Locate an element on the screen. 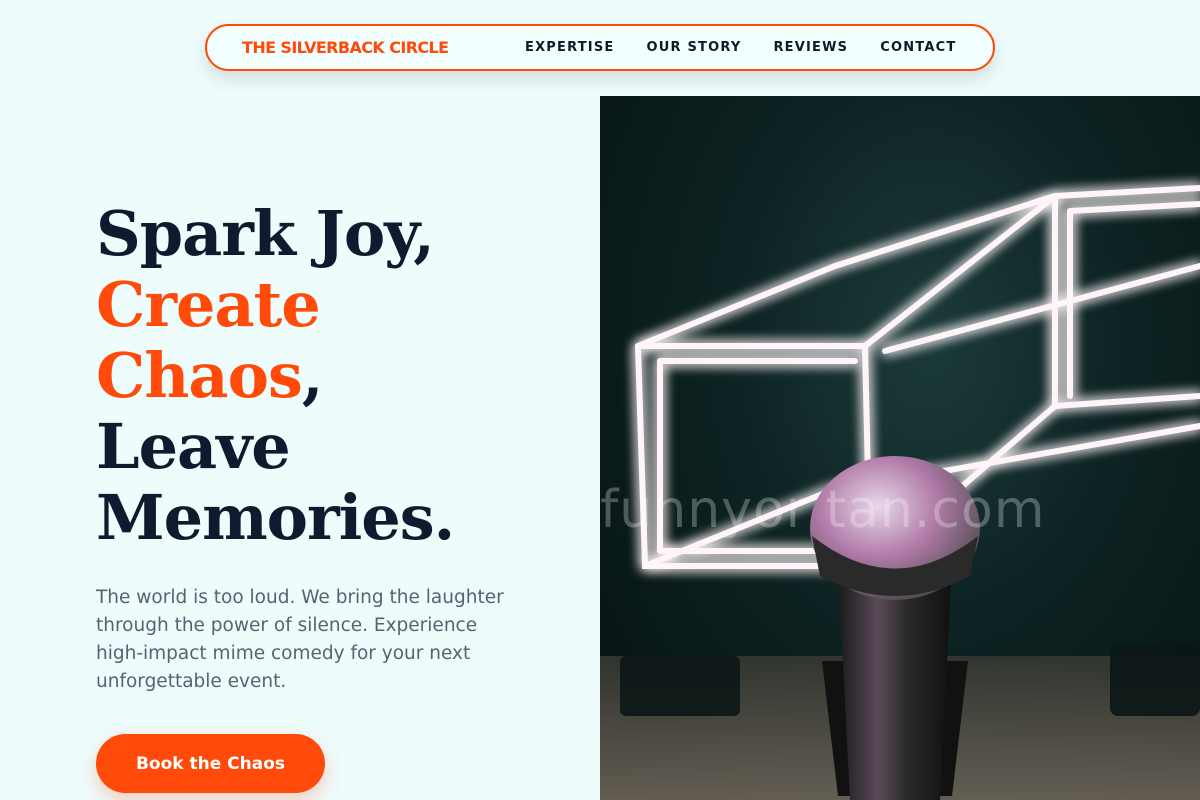 This screenshot has height=800, width=1200. headline-chaos-word: Chaos is located at coordinates (199, 375).